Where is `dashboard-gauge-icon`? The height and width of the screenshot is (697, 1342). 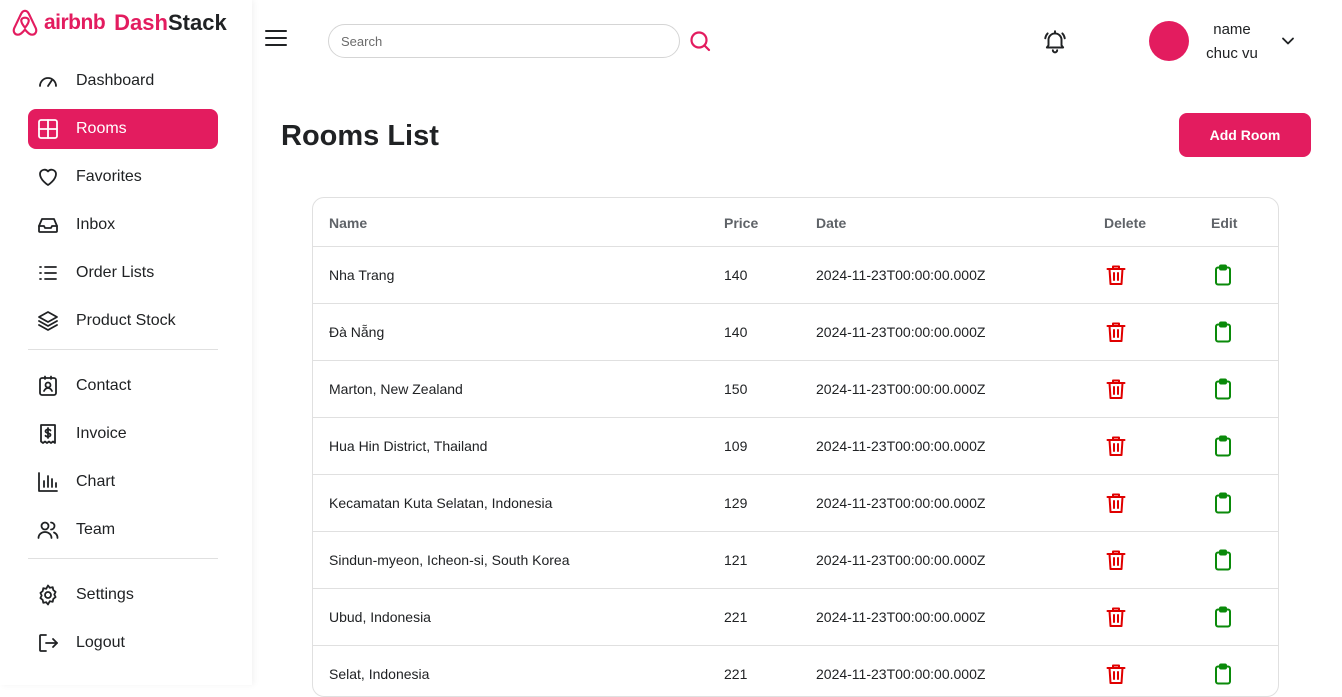
dashboard-gauge-icon is located at coordinates (48, 81).